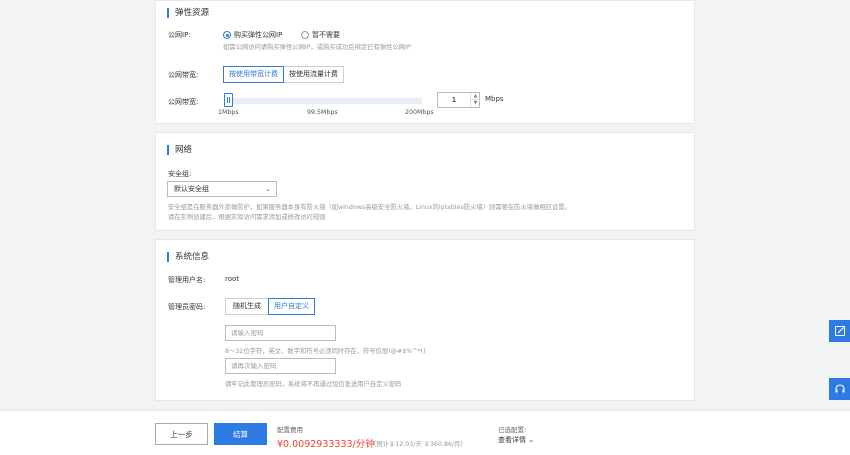  I want to click on radio-buy-eip: 购买弹性公网IP, so click(252, 35).